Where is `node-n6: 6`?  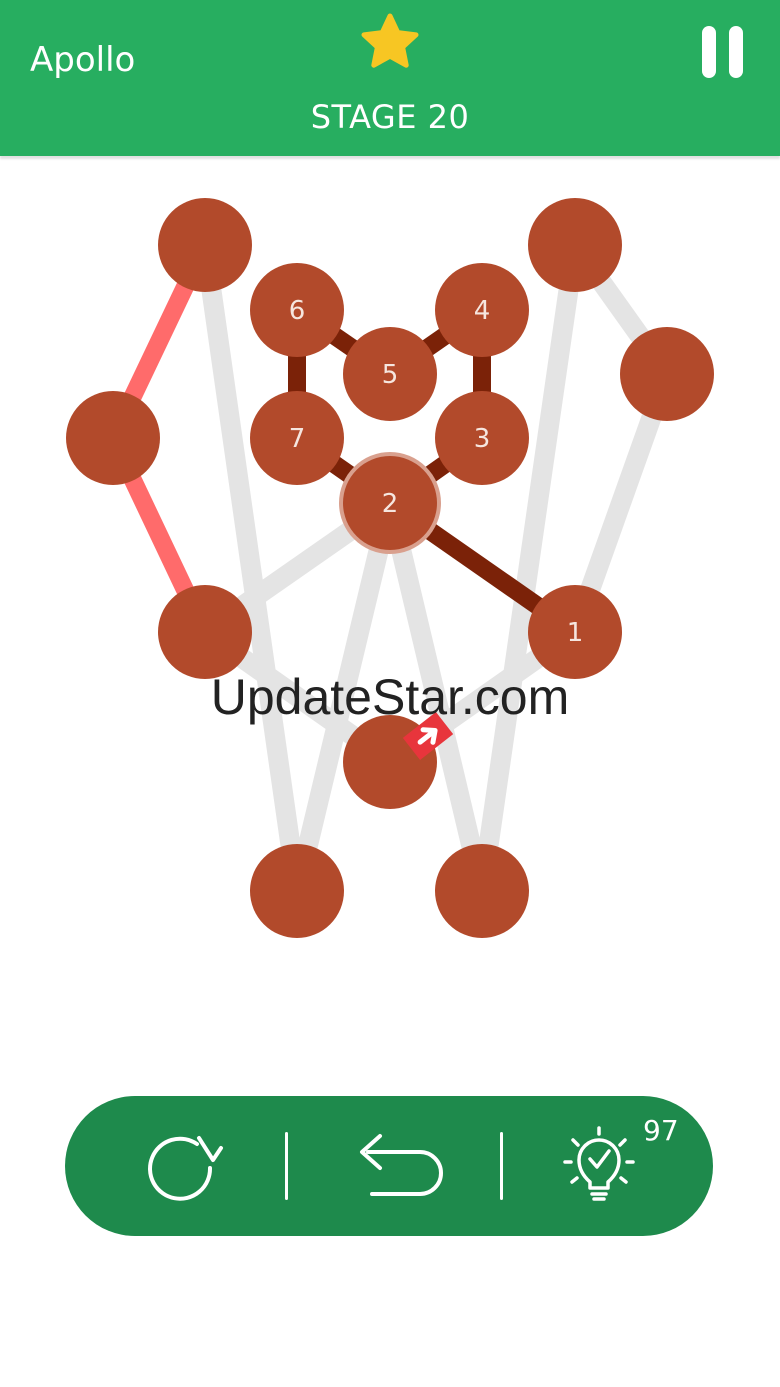 node-n6: 6 is located at coordinates (297, 310).